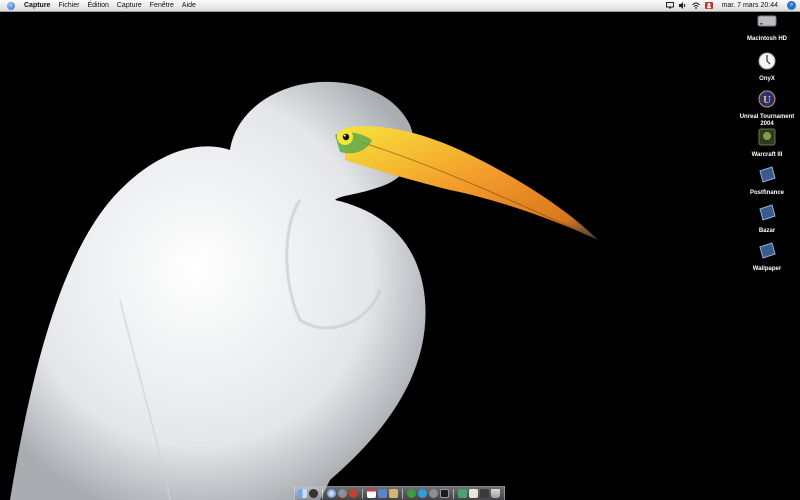  Describe the element at coordinates (767, 61) in the screenshot. I see `onyx-app-icon` at that location.